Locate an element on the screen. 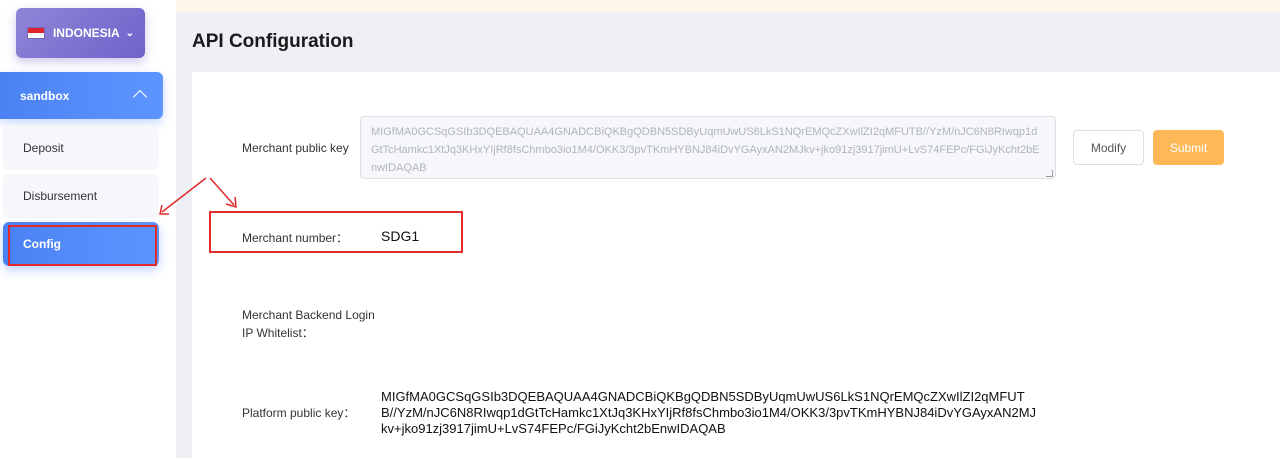 This screenshot has width=1280, height=458. modify-button: Modify is located at coordinates (1108, 147).